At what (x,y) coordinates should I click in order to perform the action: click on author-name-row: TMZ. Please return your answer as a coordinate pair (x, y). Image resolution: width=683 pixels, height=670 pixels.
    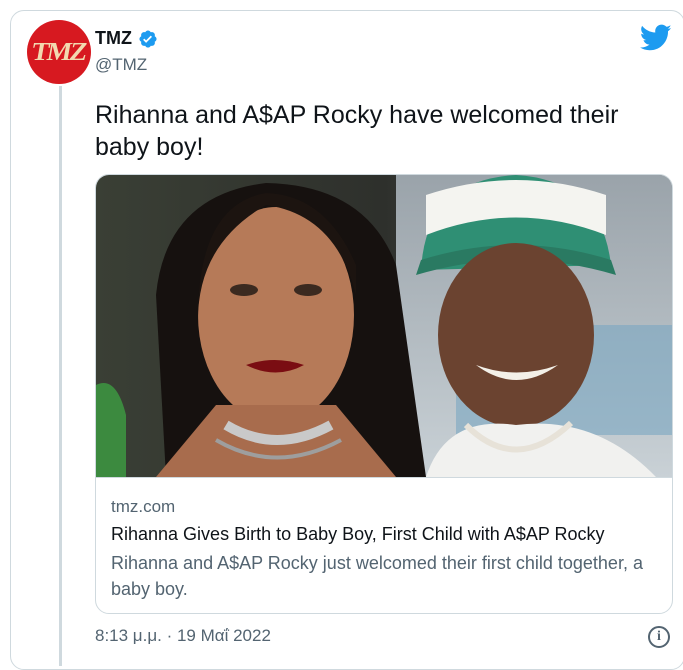
    Looking at the image, I should click on (126, 38).